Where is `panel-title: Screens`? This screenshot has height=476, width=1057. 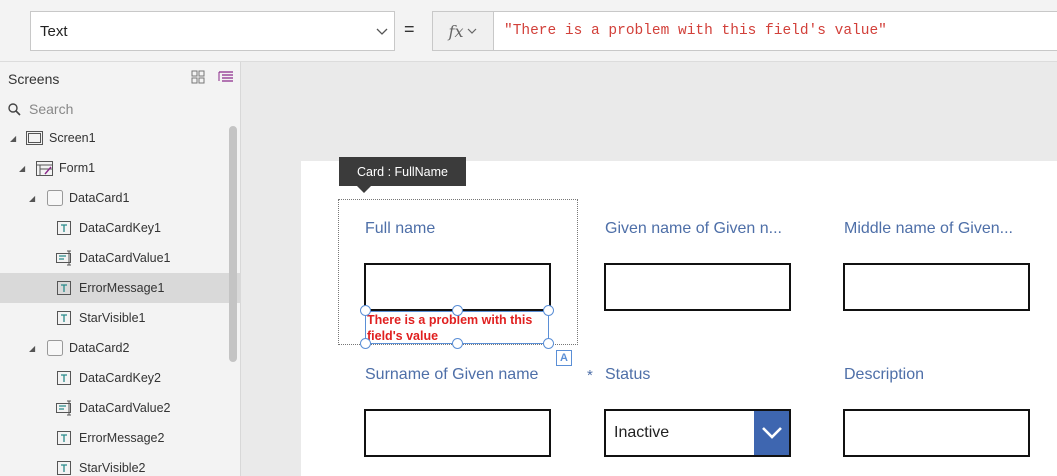 panel-title: Screens is located at coordinates (34, 78).